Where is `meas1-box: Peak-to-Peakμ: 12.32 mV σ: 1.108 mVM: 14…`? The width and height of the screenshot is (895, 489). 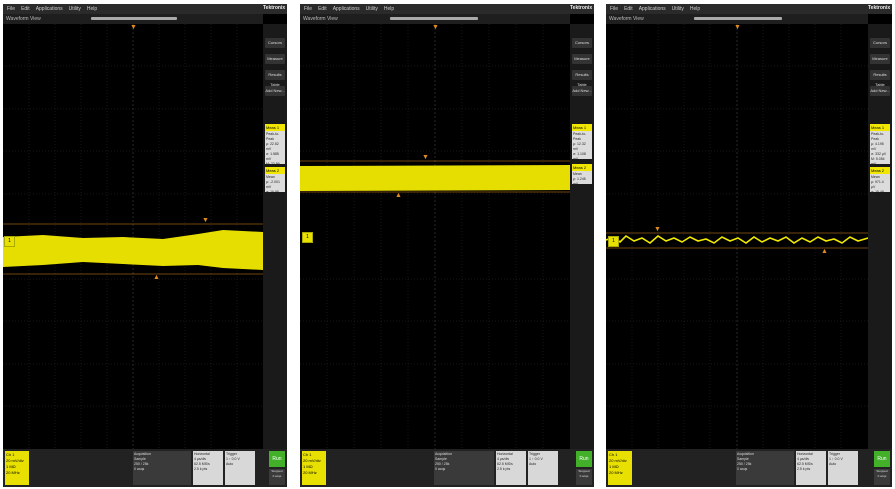
meas1-box: Peak-to-Peakμ: 12.32 mV σ: 1.108 mVM: 14… is located at coordinates (582, 156).